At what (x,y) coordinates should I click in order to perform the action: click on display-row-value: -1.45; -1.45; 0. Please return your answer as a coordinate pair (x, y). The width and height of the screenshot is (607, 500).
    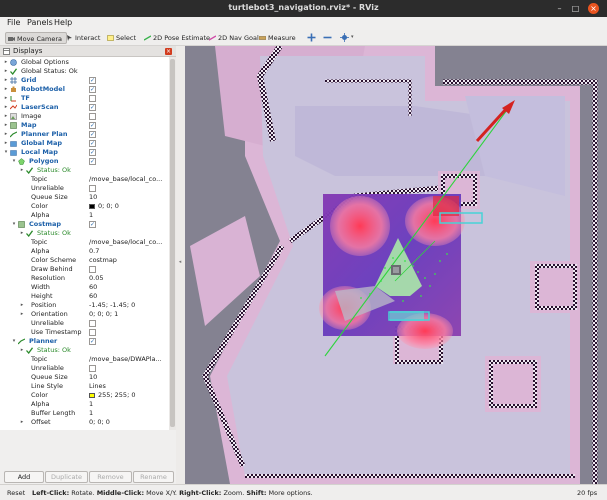
    Looking at the image, I should click on (112, 305).